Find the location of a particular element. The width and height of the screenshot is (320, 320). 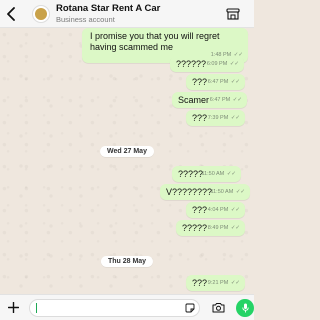

plus-icon is located at coordinates (14, 307).